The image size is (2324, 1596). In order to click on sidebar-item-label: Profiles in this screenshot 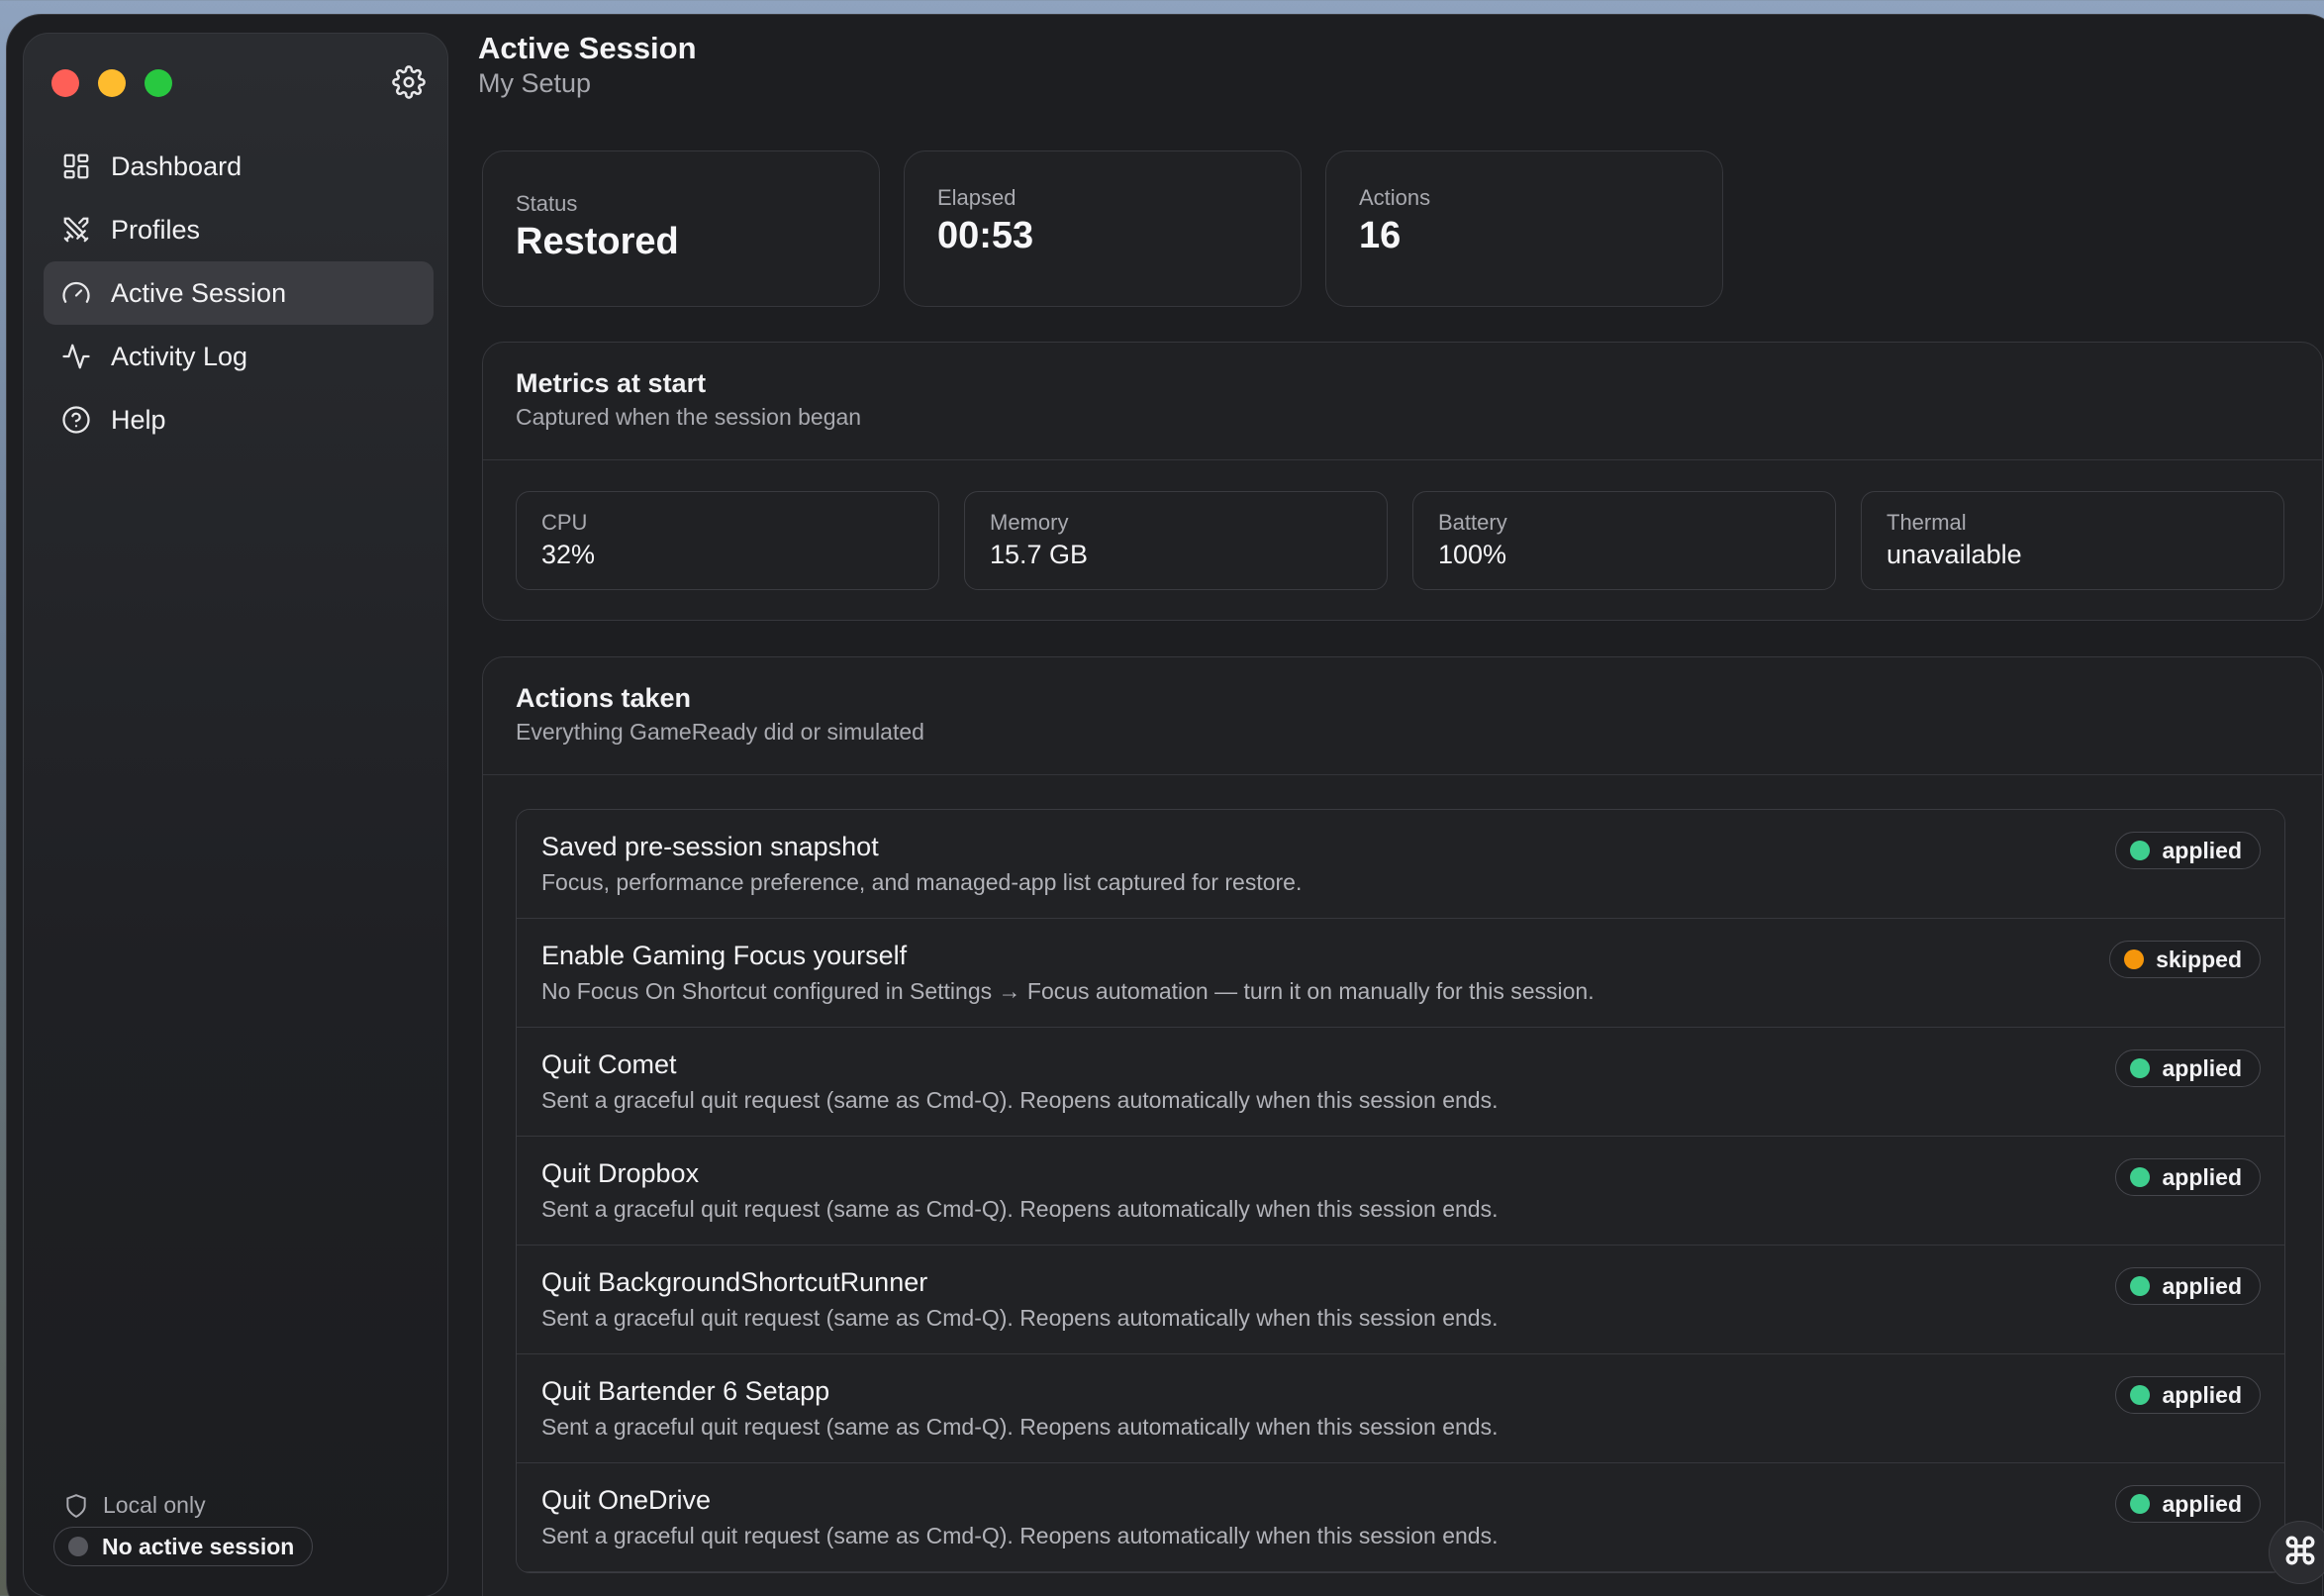, I will do `click(156, 229)`.